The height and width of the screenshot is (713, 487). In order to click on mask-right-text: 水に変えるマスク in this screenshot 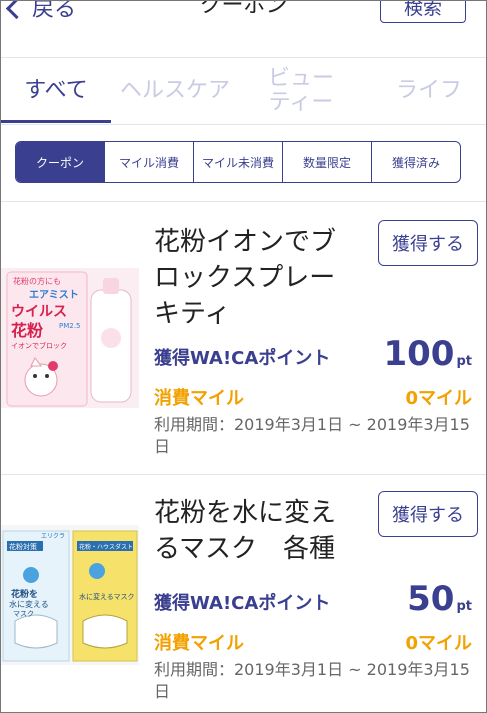, I will do `click(107, 596)`.